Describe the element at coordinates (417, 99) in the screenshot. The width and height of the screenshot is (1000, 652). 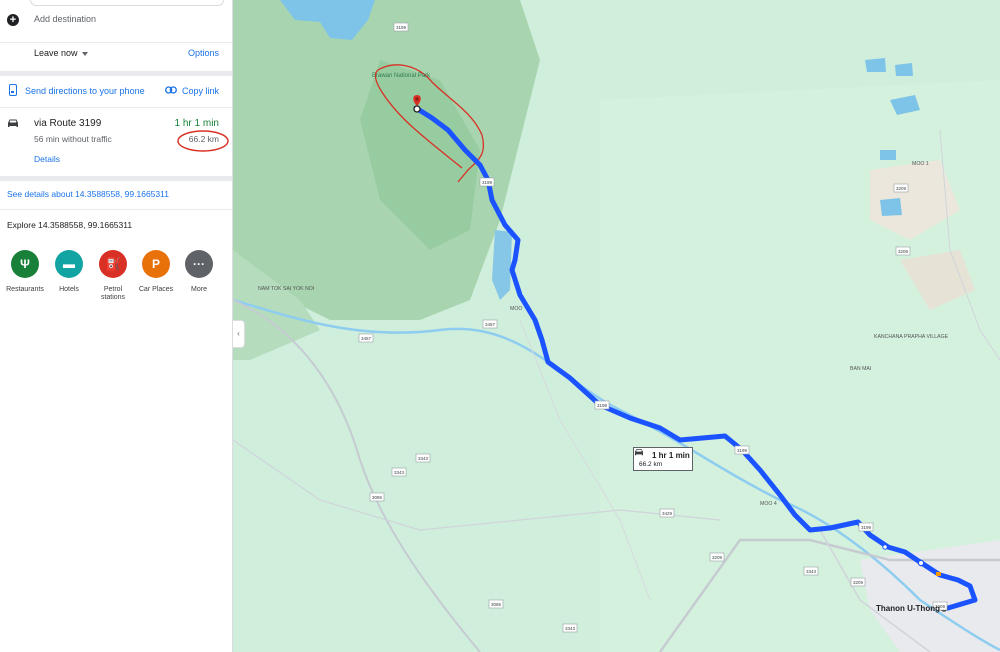
I see `pin-dot` at that location.